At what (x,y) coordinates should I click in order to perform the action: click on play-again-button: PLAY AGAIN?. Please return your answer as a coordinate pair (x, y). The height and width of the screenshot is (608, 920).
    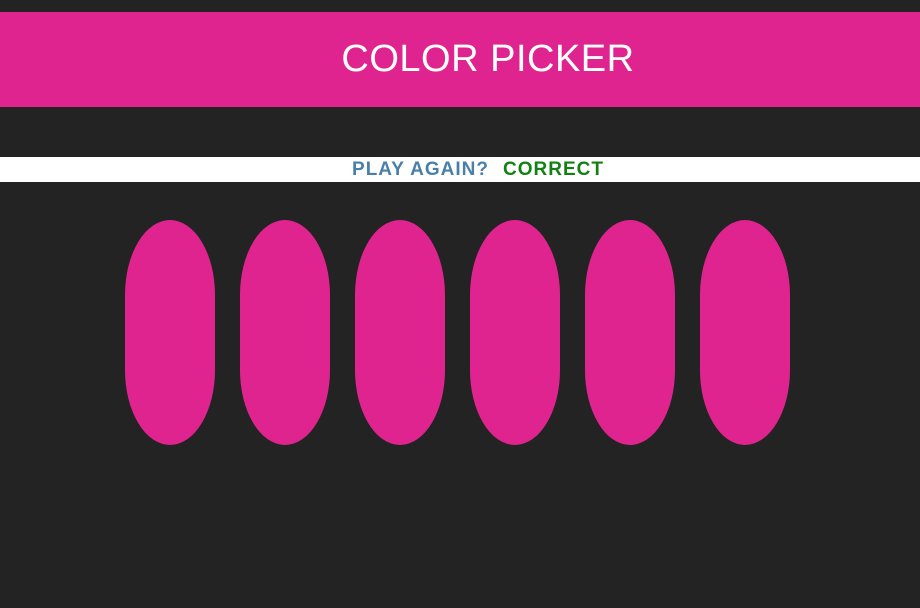
    Looking at the image, I should click on (402, 169).